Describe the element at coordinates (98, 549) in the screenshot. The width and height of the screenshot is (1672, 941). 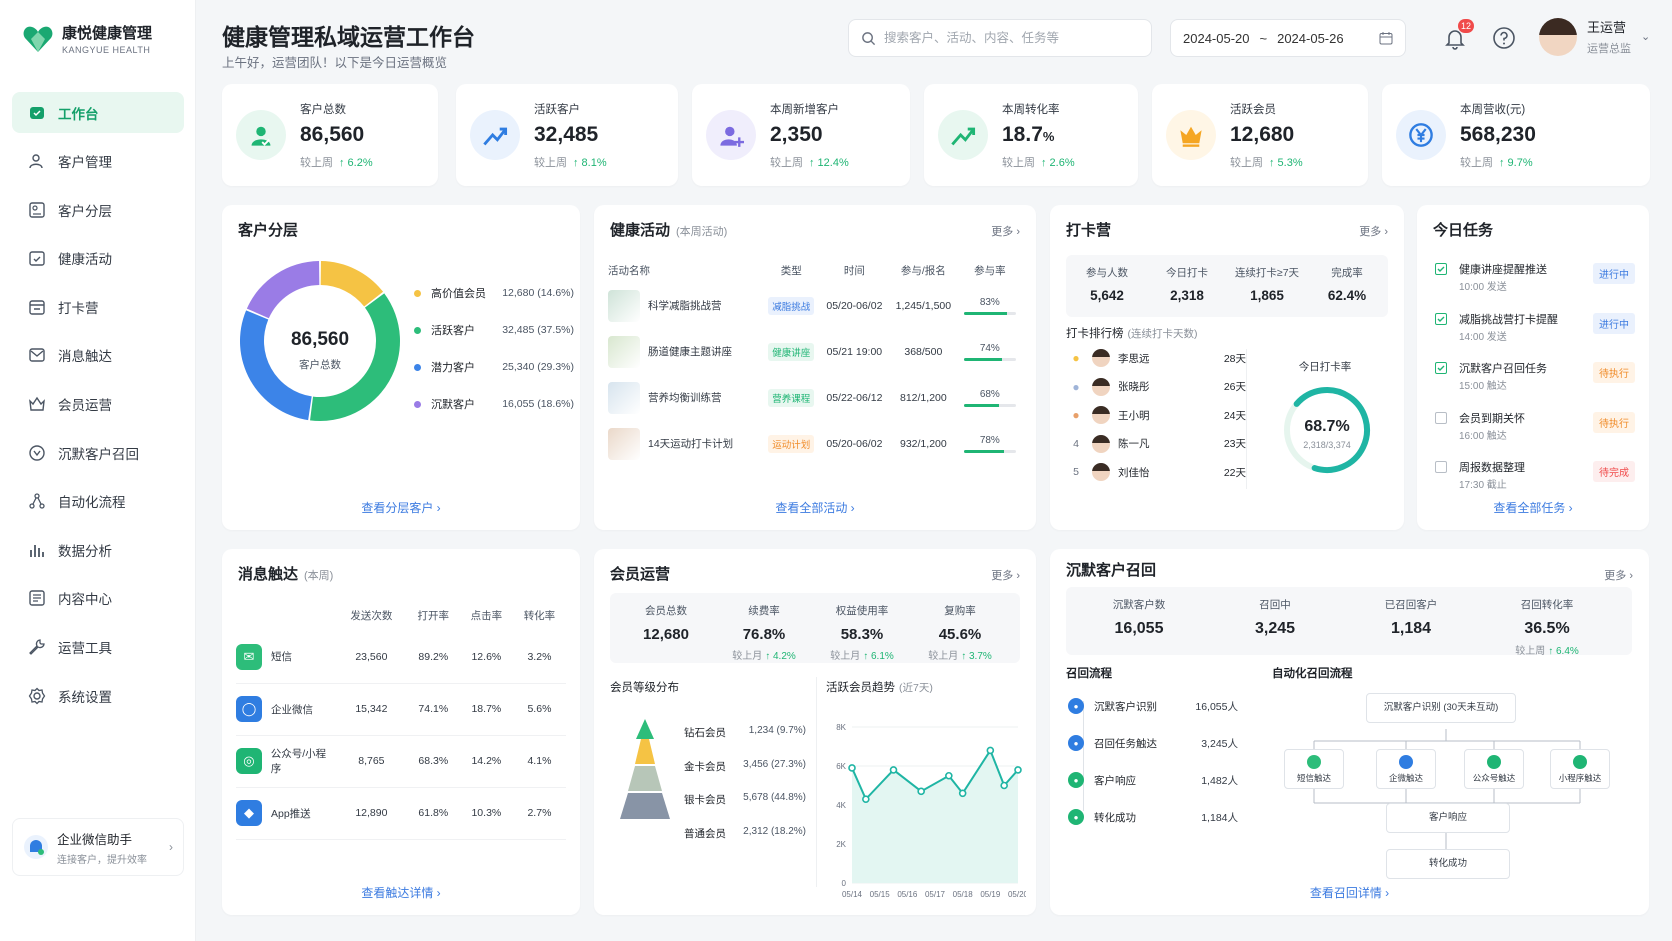
I see `sidebar-item-10: 数据分析` at that location.